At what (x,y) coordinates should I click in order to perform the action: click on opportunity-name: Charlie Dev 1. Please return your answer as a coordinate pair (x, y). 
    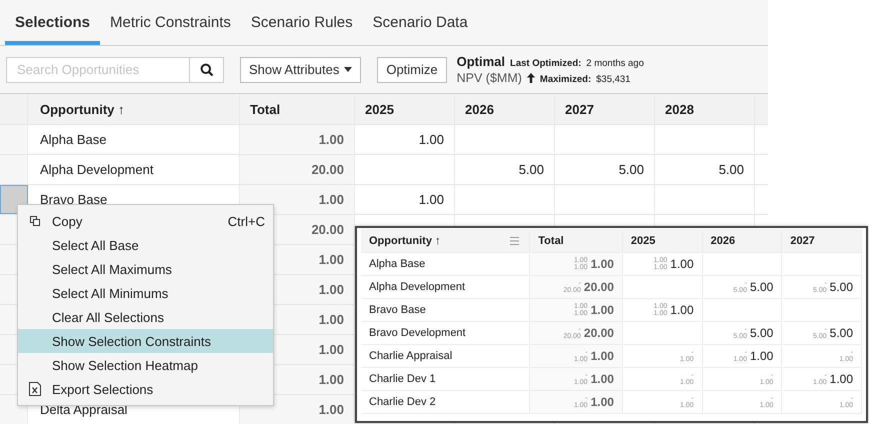
    Looking at the image, I should click on (402, 379).